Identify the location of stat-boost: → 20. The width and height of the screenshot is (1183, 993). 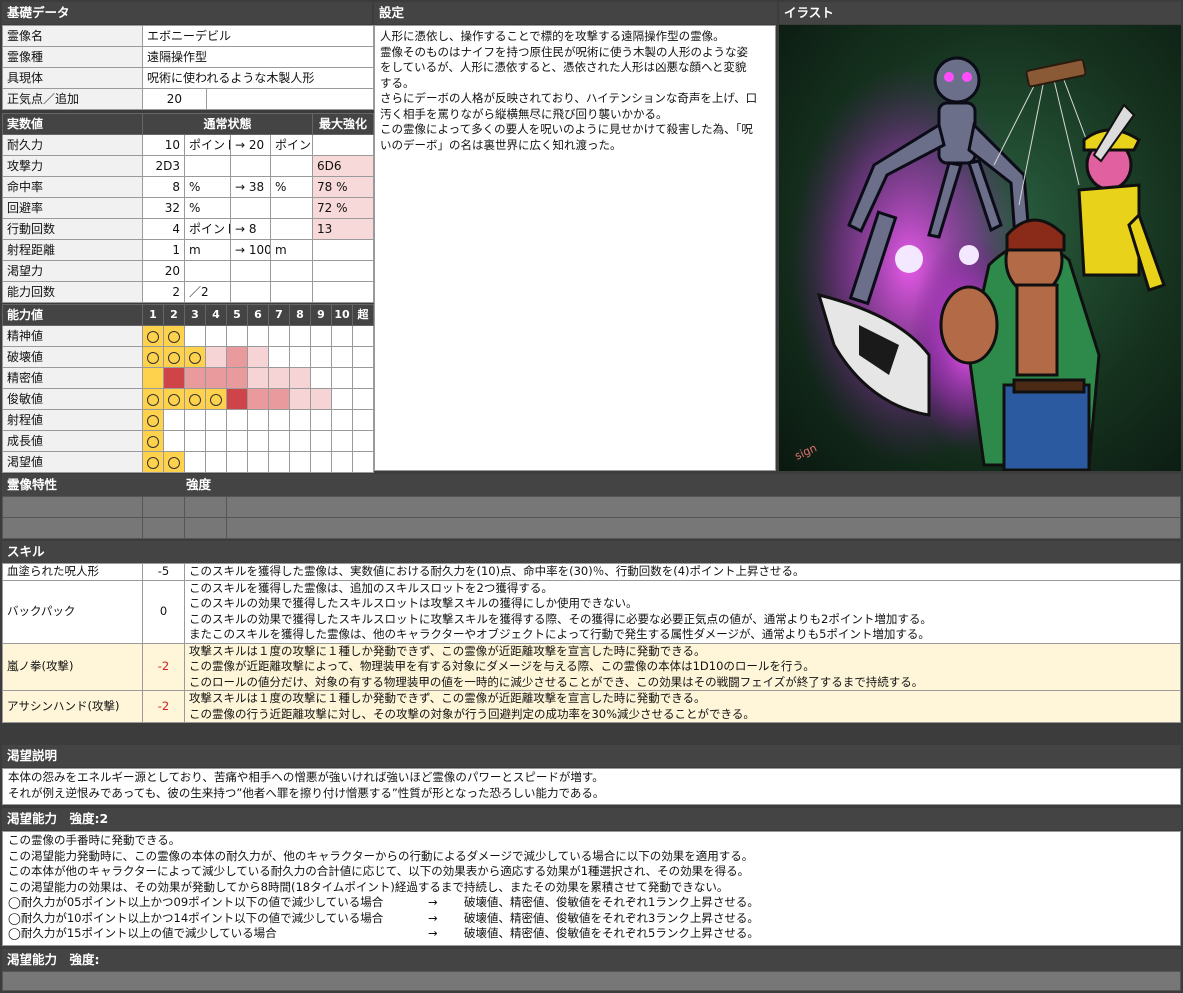
(250, 145).